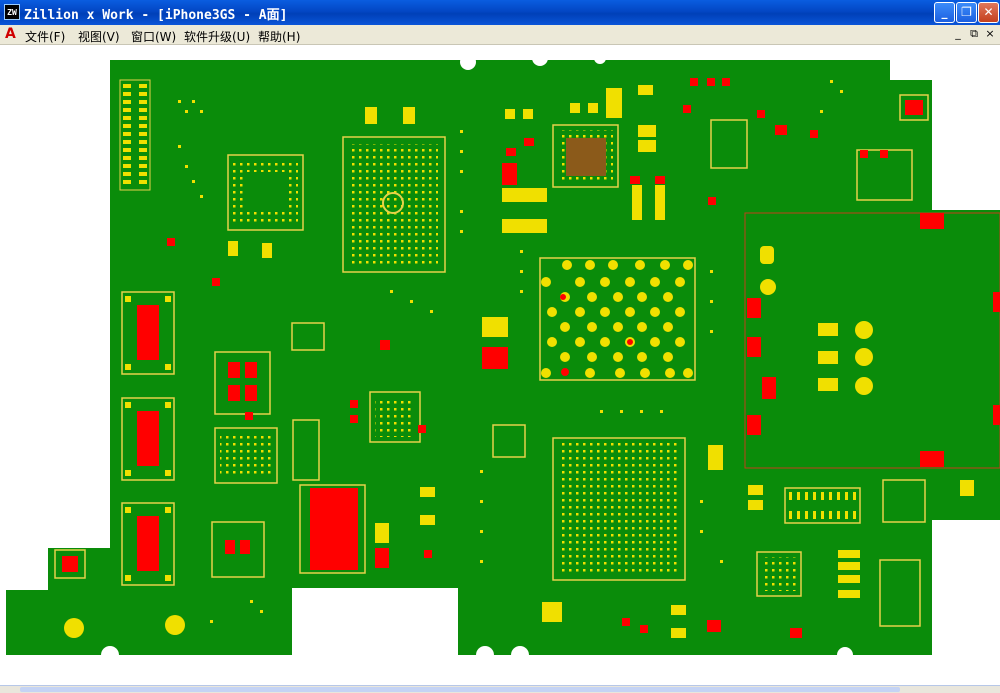  What do you see at coordinates (958, 34) in the screenshot?
I see `mdi-minimize-button: _` at bounding box center [958, 34].